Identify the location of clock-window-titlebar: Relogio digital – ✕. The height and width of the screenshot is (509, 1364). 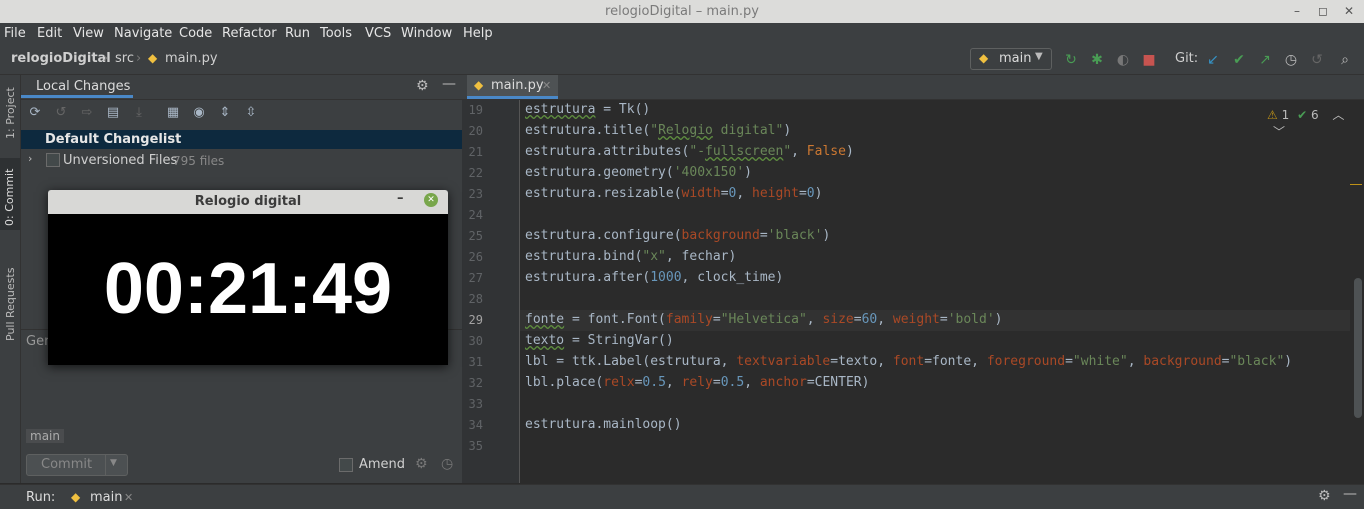
(248, 202).